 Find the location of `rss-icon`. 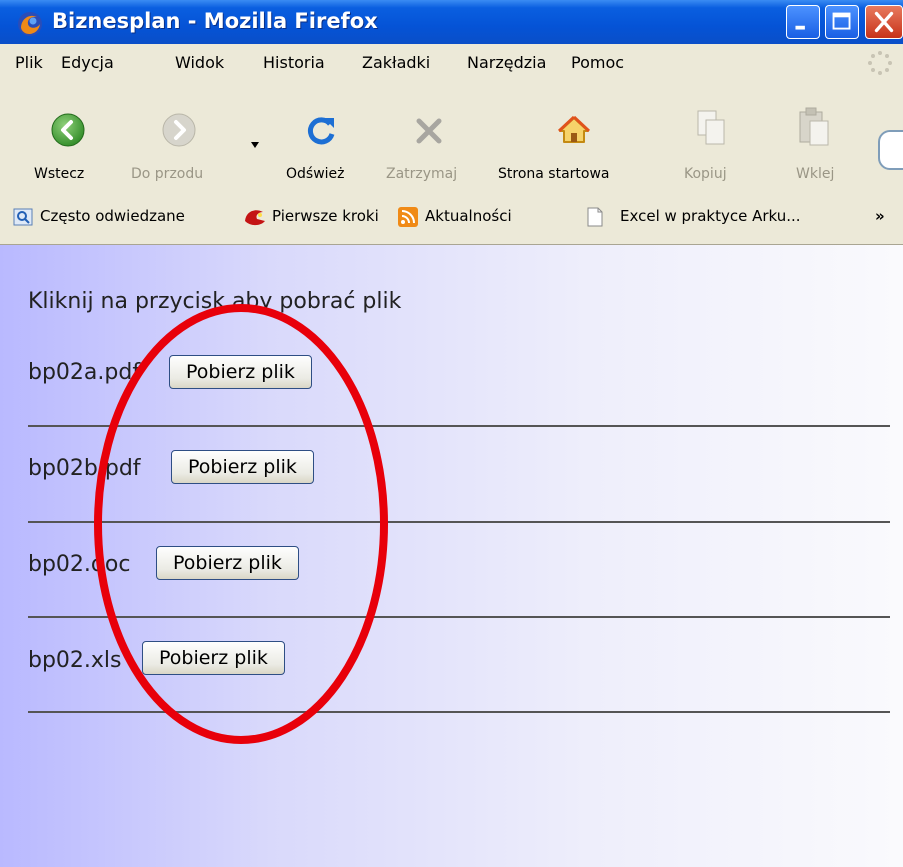

rss-icon is located at coordinates (408, 217).